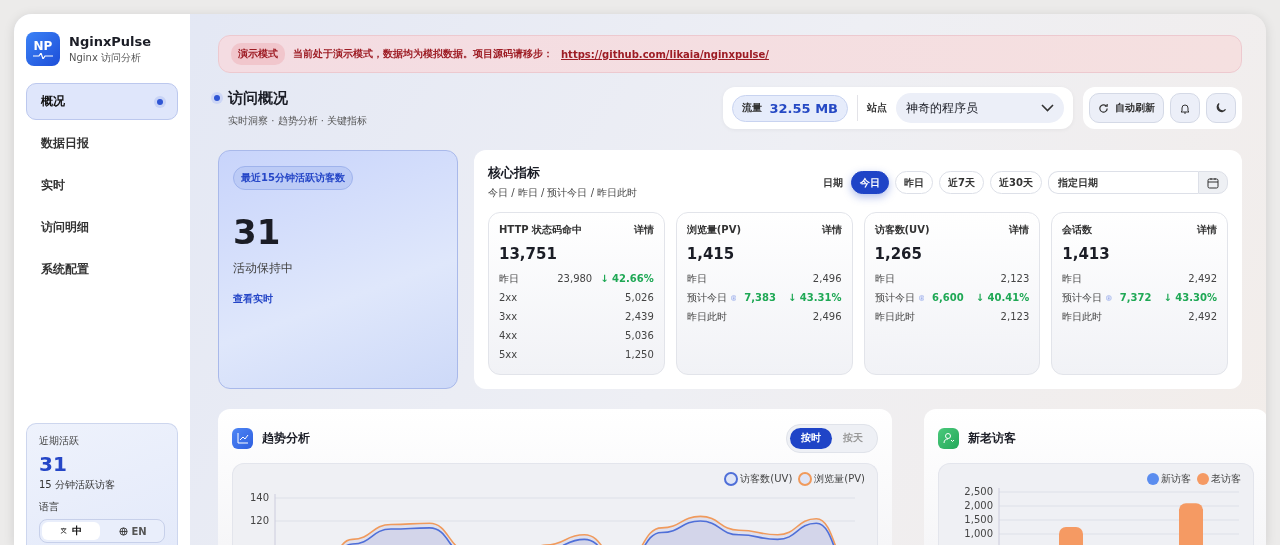  Describe the element at coordinates (508, 297) in the screenshot. I see `metric-row-label: 2xx` at that location.